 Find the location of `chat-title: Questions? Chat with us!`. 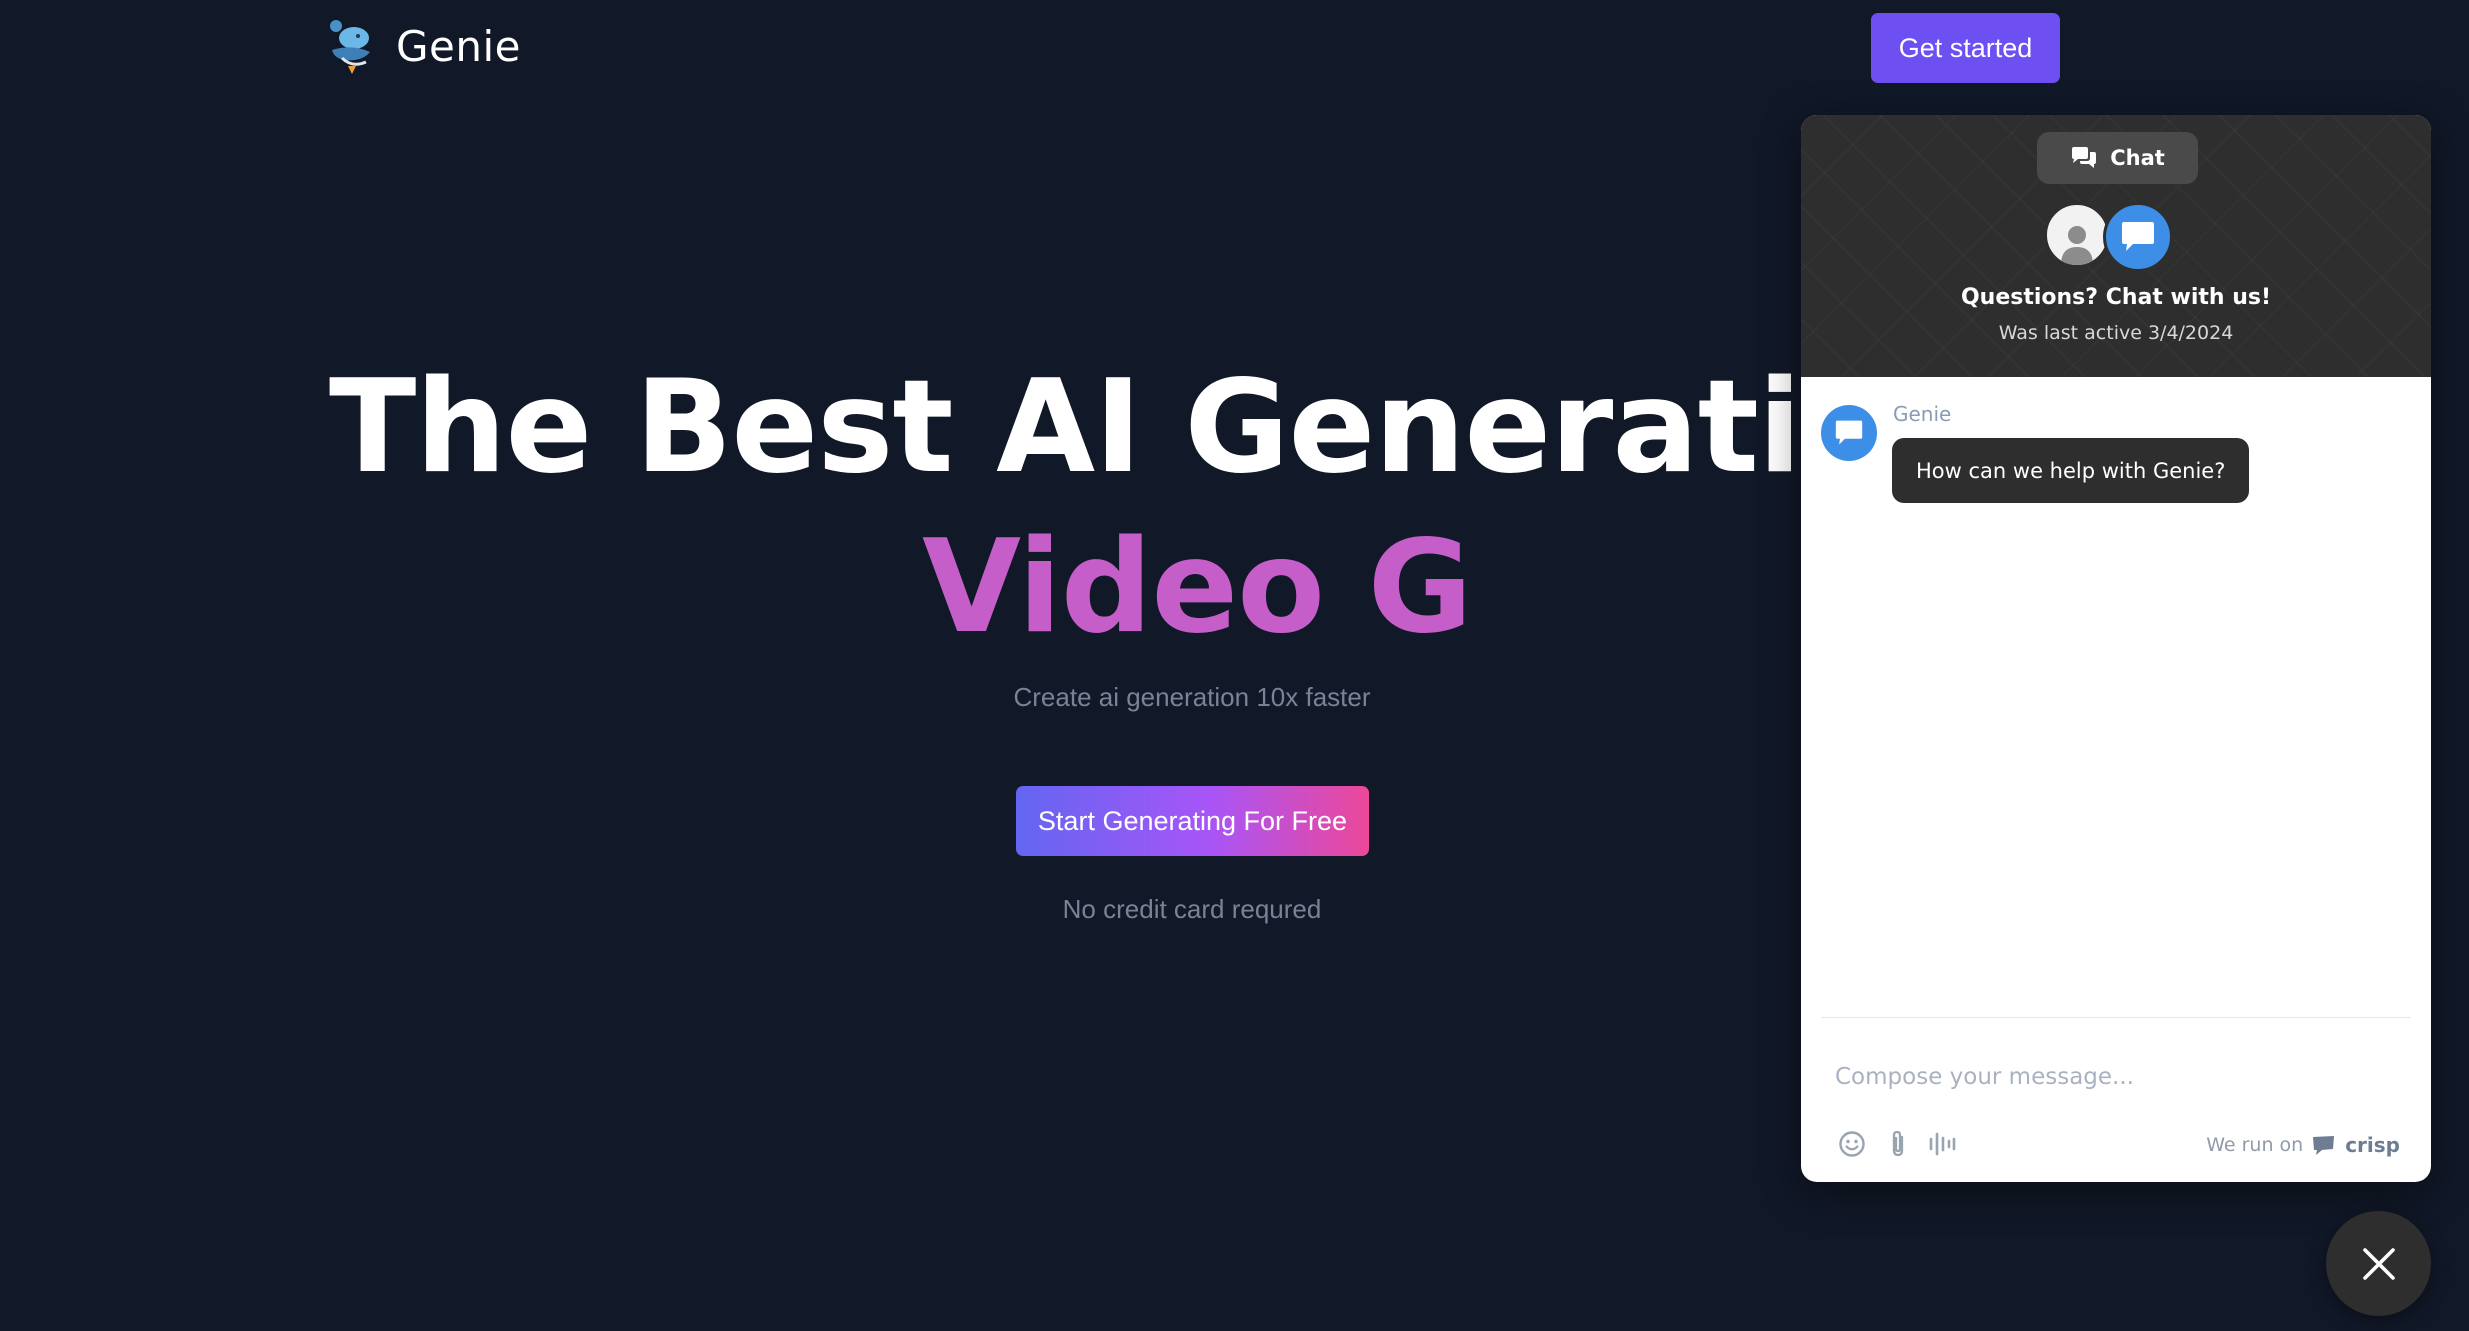

chat-title: Questions? Chat with us! is located at coordinates (2116, 297).